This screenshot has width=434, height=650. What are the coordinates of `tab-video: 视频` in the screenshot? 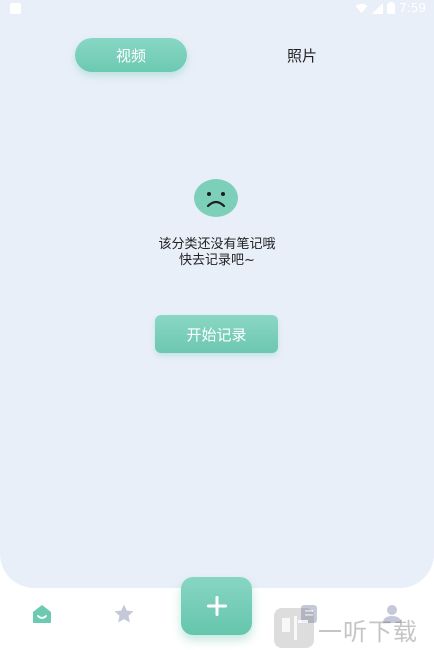 It's located at (131, 55).